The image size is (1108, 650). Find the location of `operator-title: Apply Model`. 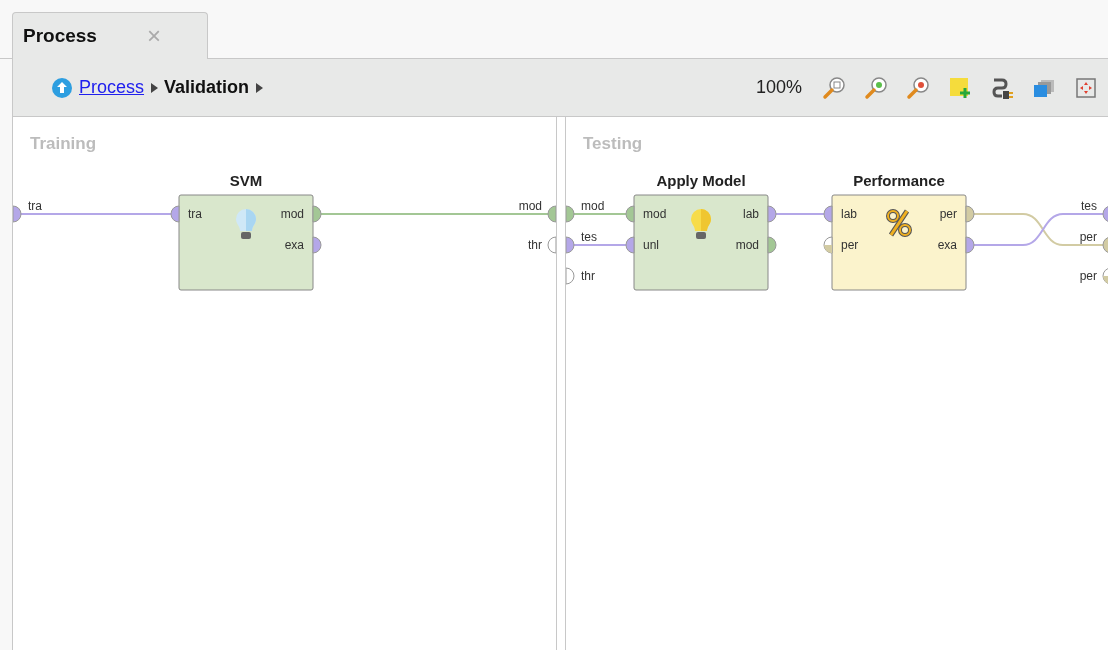

operator-title: Apply Model is located at coordinates (701, 180).